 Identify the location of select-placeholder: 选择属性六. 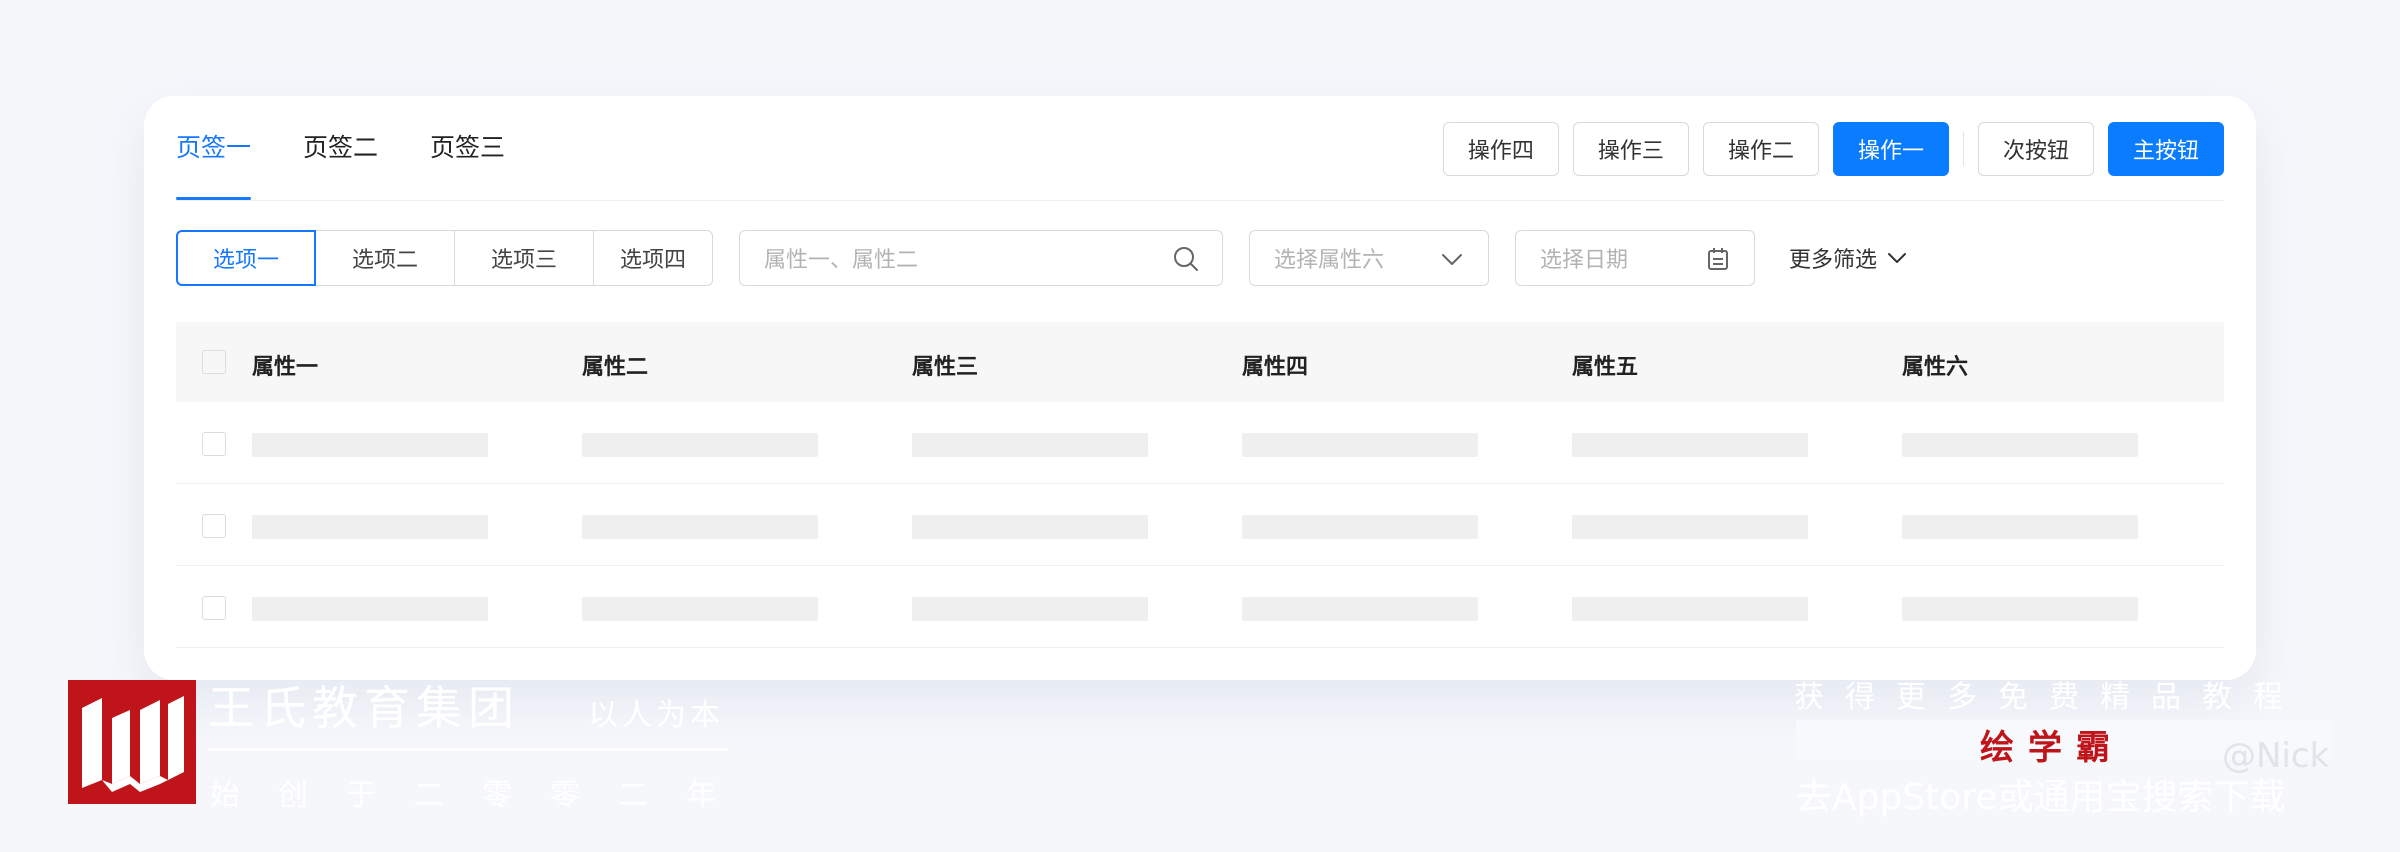
(1329, 260).